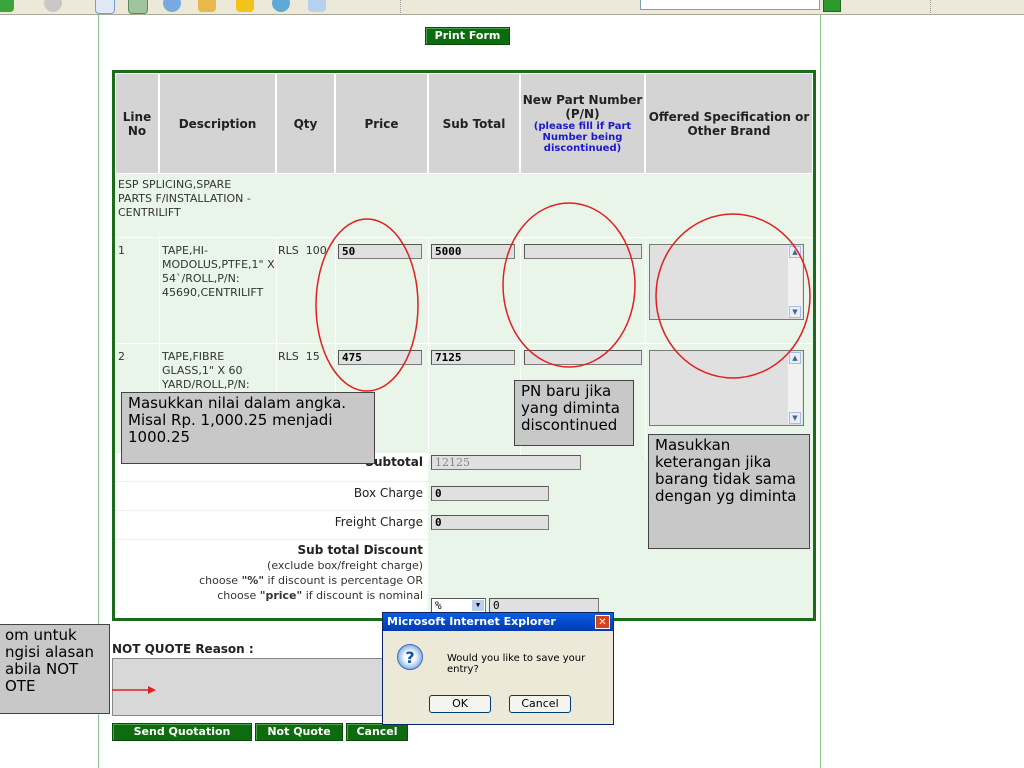 The height and width of the screenshot is (768, 1024). What do you see at coordinates (302, 250) in the screenshot?
I see `row1-qty: RLS 100` at bounding box center [302, 250].